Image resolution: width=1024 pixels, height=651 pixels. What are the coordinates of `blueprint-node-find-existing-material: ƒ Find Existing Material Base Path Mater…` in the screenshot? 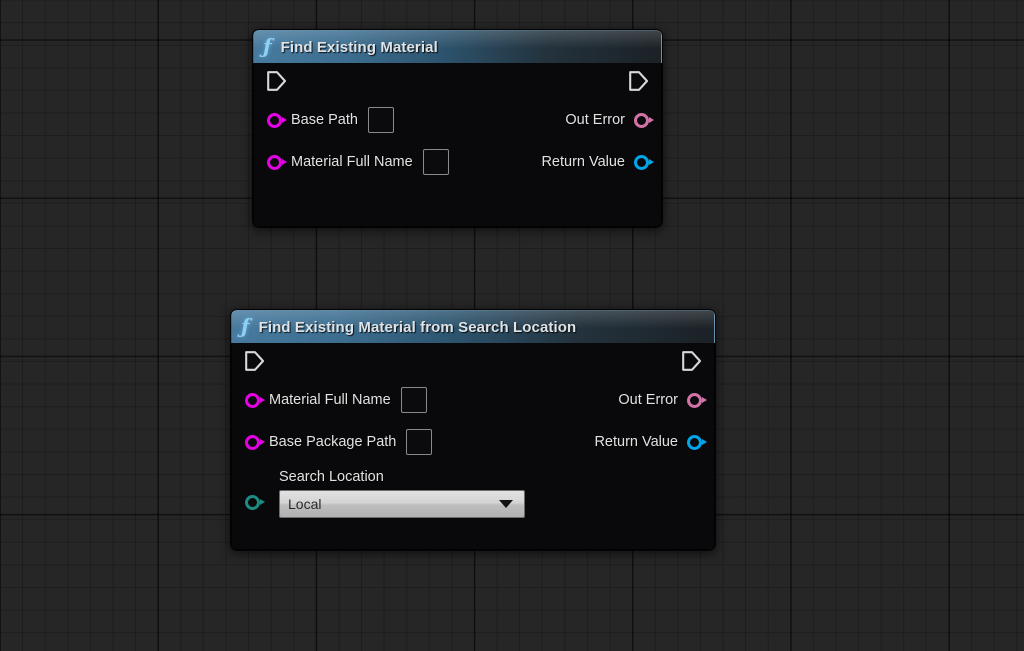 It's located at (457, 128).